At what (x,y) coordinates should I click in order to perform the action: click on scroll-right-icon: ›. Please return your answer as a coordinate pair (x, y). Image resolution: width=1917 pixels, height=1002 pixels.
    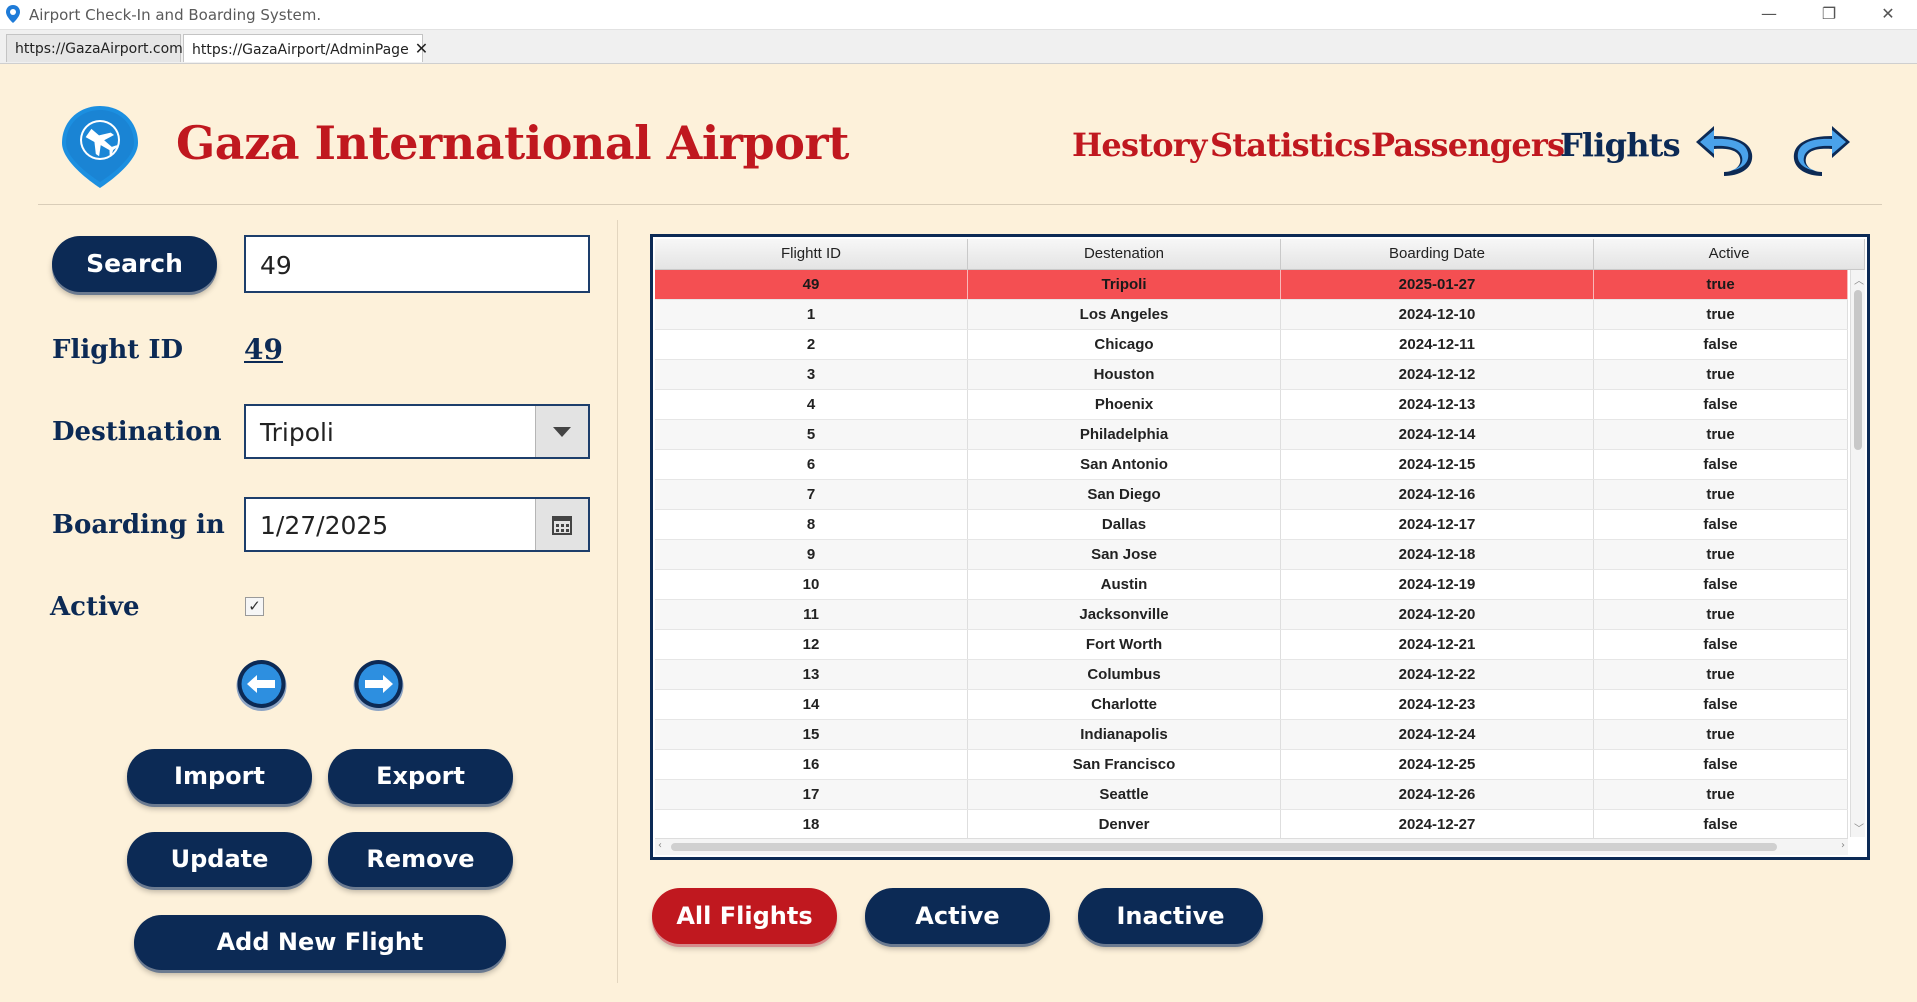
    Looking at the image, I should click on (1843, 845).